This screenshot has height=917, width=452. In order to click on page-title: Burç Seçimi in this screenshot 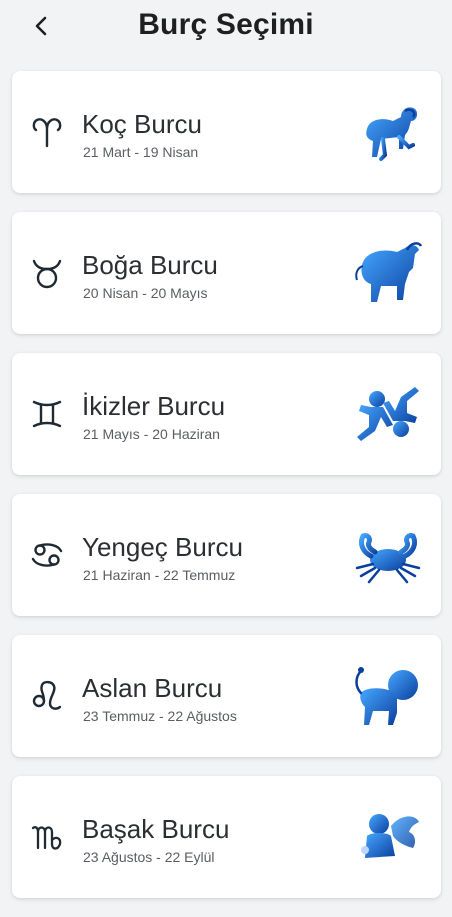, I will do `click(226, 24)`.